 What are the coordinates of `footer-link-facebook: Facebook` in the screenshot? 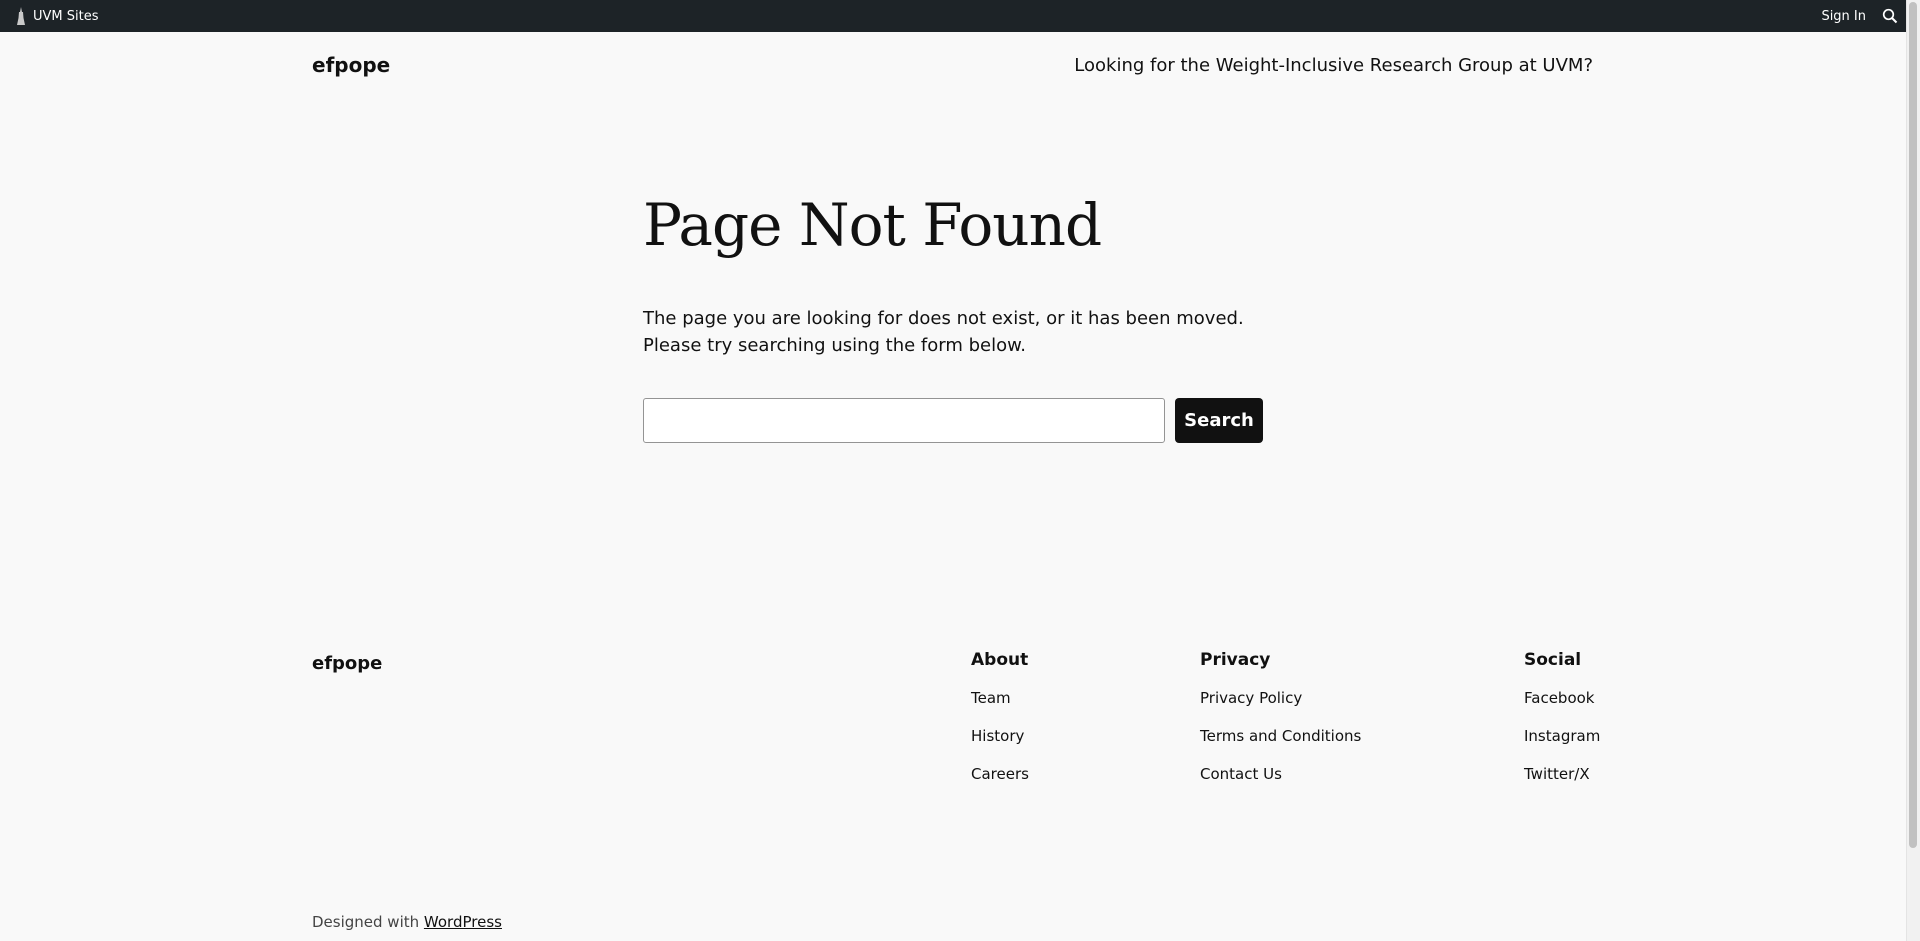 It's located at (1562, 698).